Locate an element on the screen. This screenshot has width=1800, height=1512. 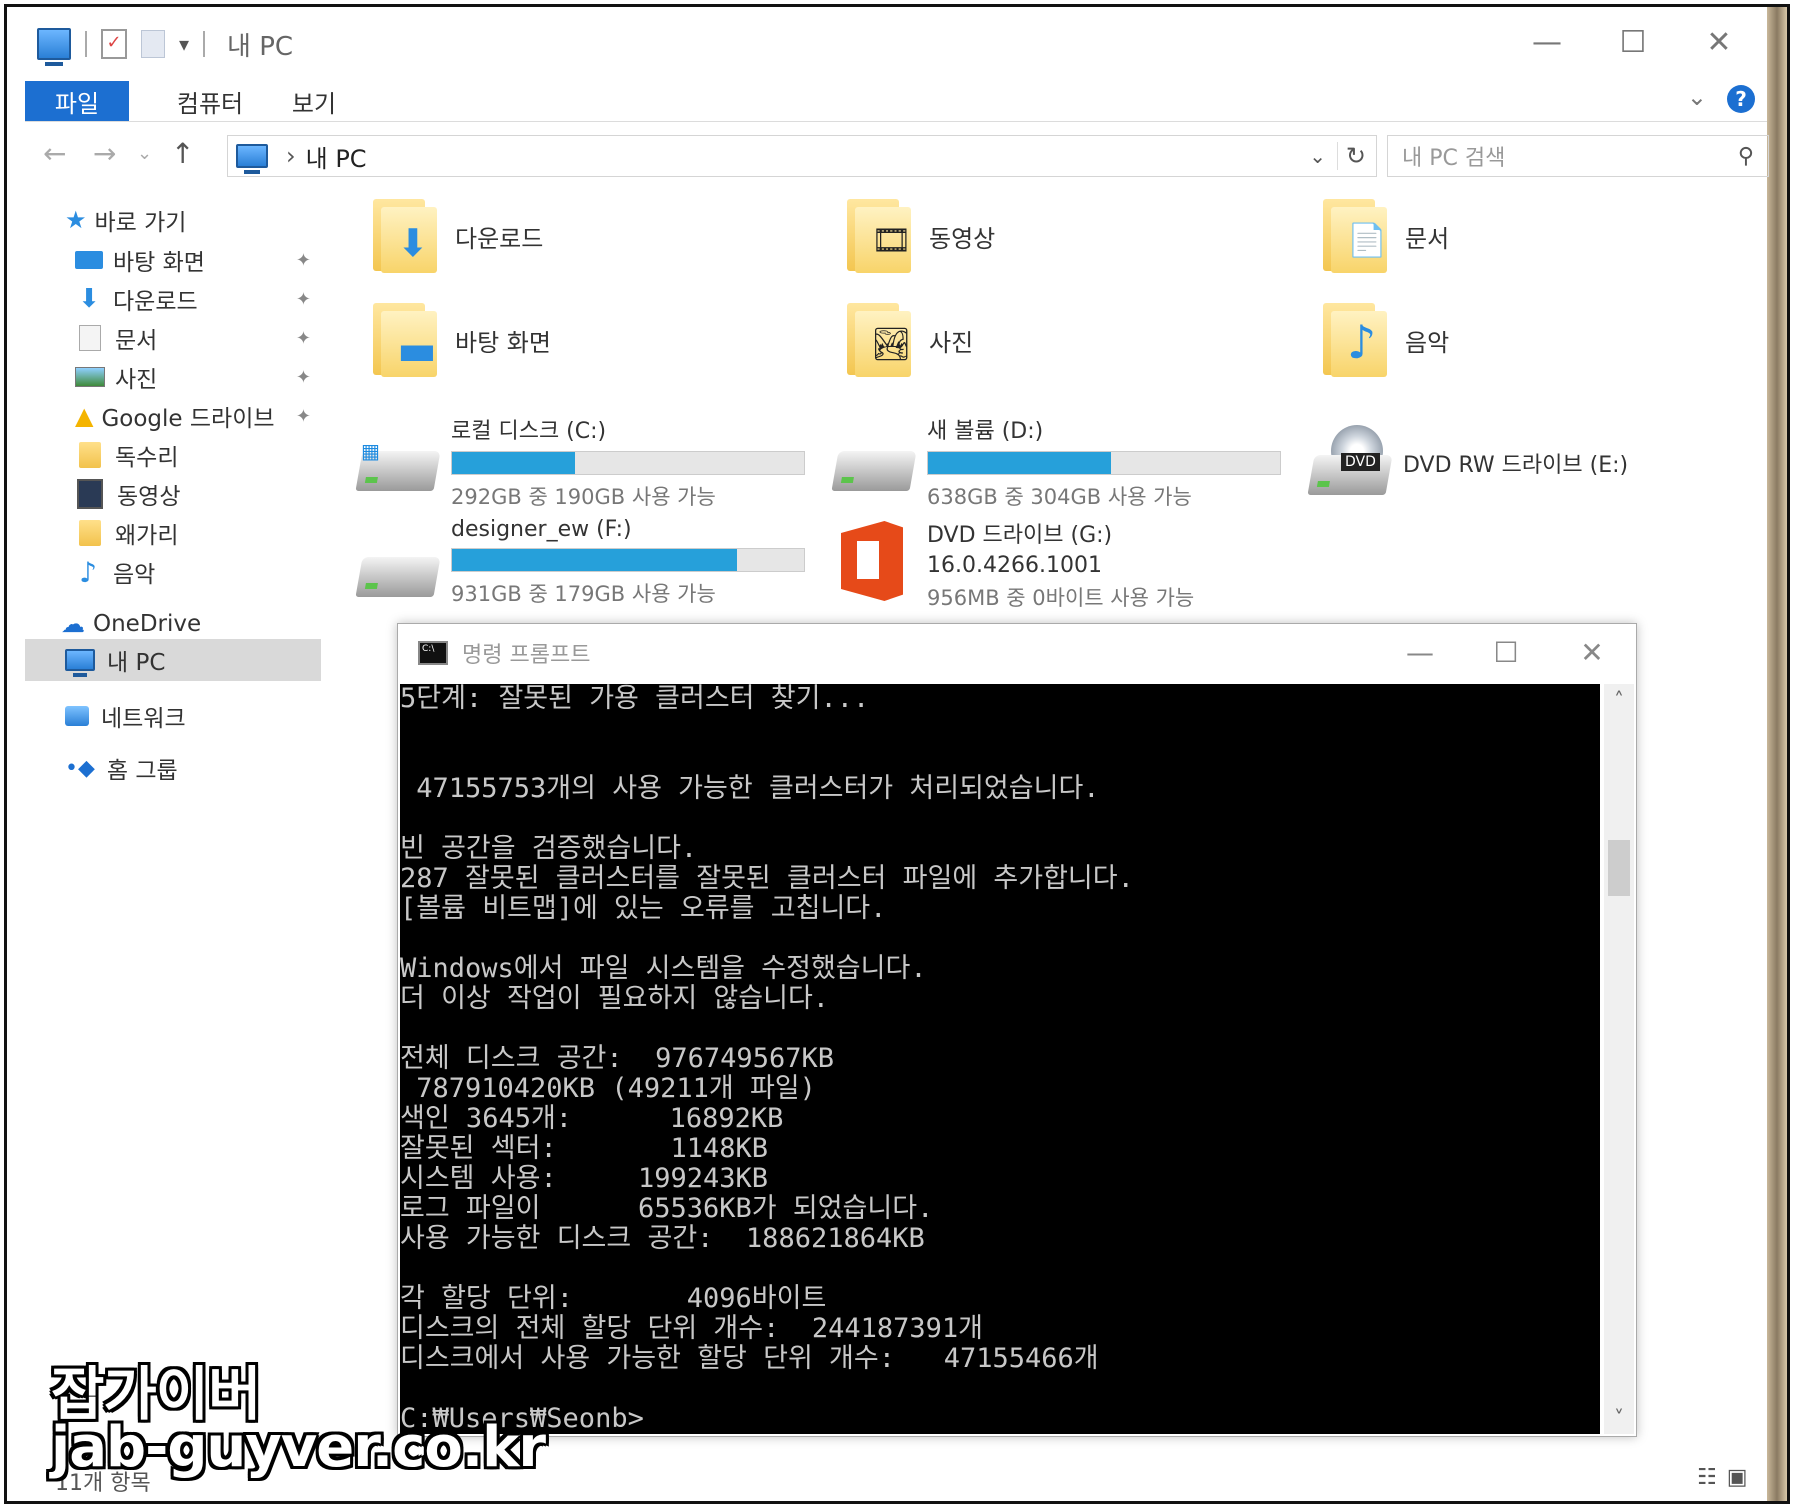
tab-computer: 컴퓨터 is located at coordinates (210, 101).